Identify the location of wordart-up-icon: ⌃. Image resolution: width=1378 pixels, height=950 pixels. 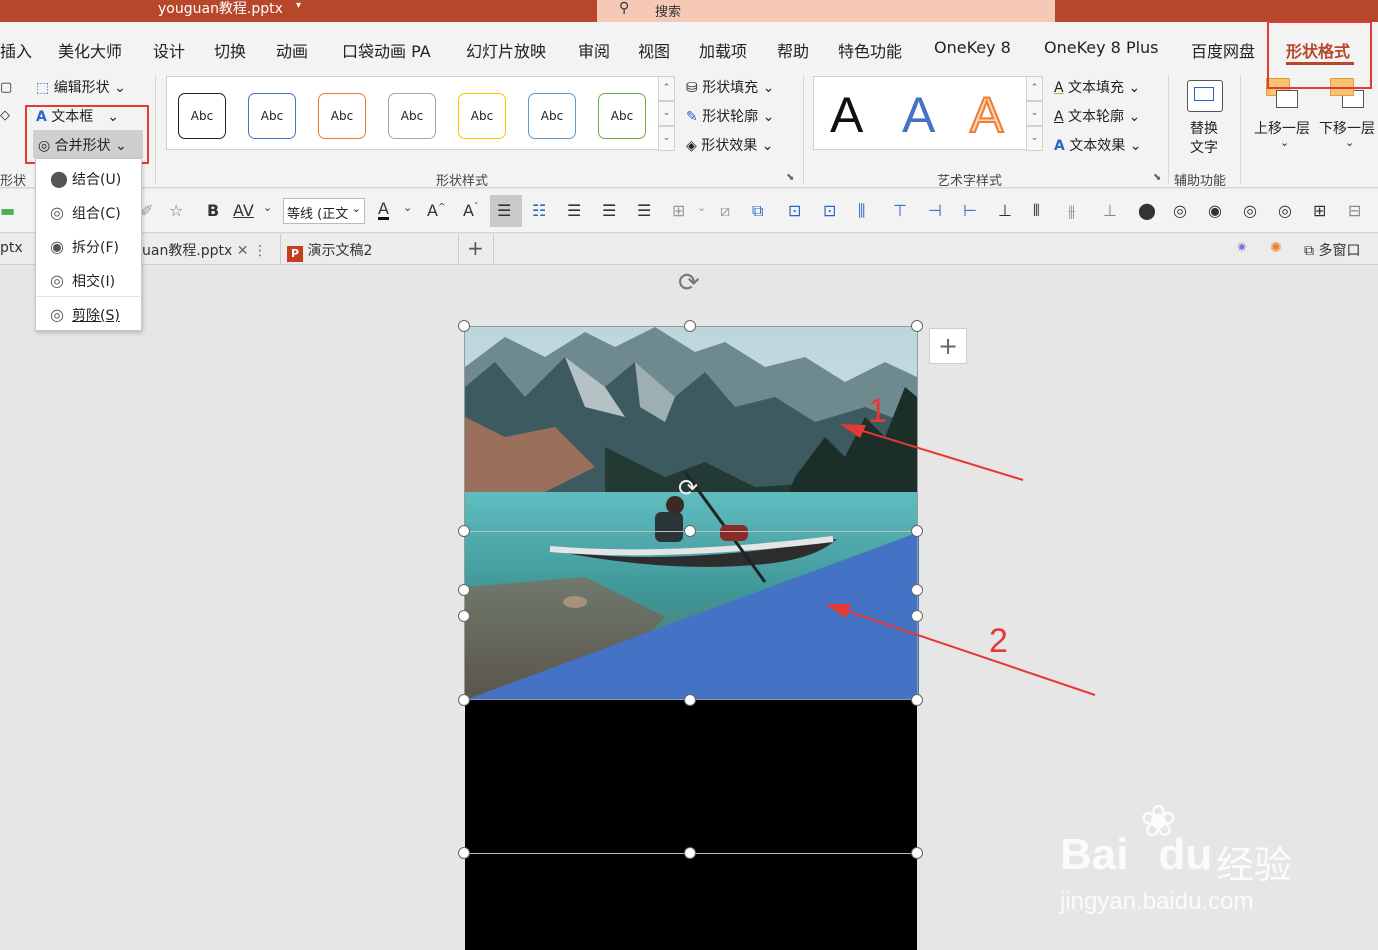
(1034, 88).